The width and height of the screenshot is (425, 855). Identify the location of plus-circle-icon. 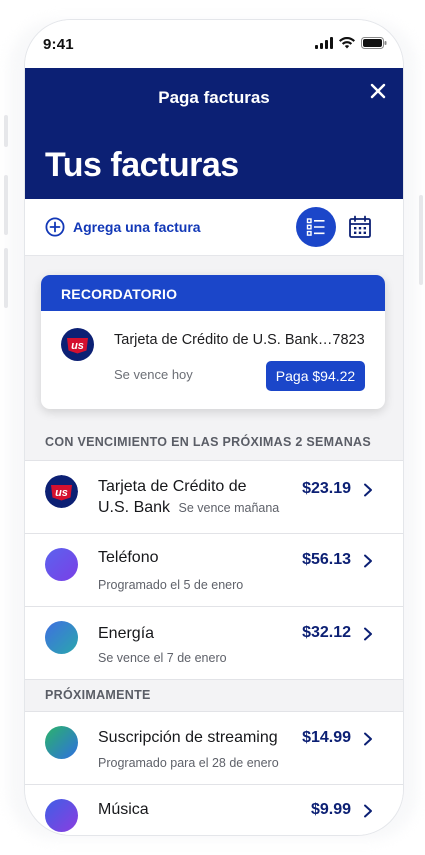
(55, 227).